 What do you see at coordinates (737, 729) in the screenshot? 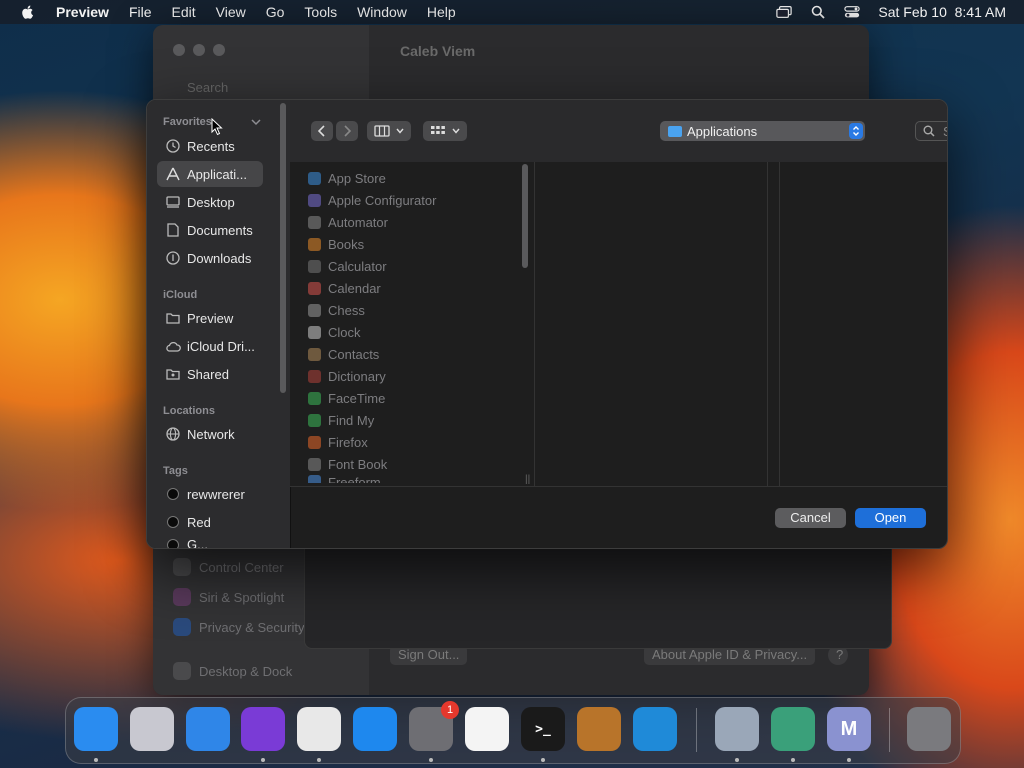
I see `dock-preview-icon` at bounding box center [737, 729].